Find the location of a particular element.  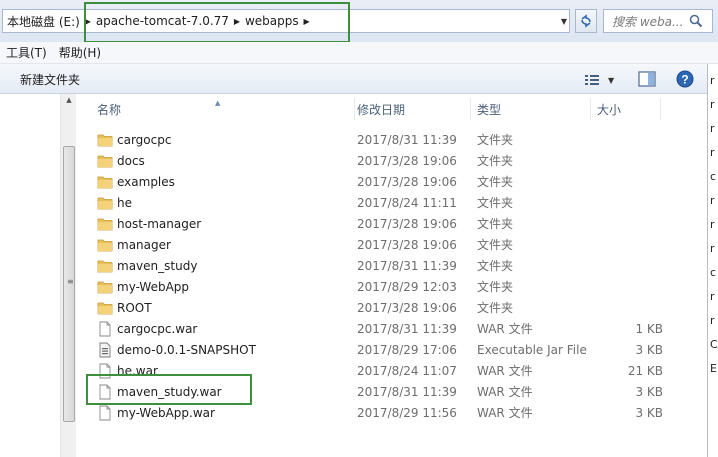

scroll-up-arrow-icon: ▲ is located at coordinates (69, 103).